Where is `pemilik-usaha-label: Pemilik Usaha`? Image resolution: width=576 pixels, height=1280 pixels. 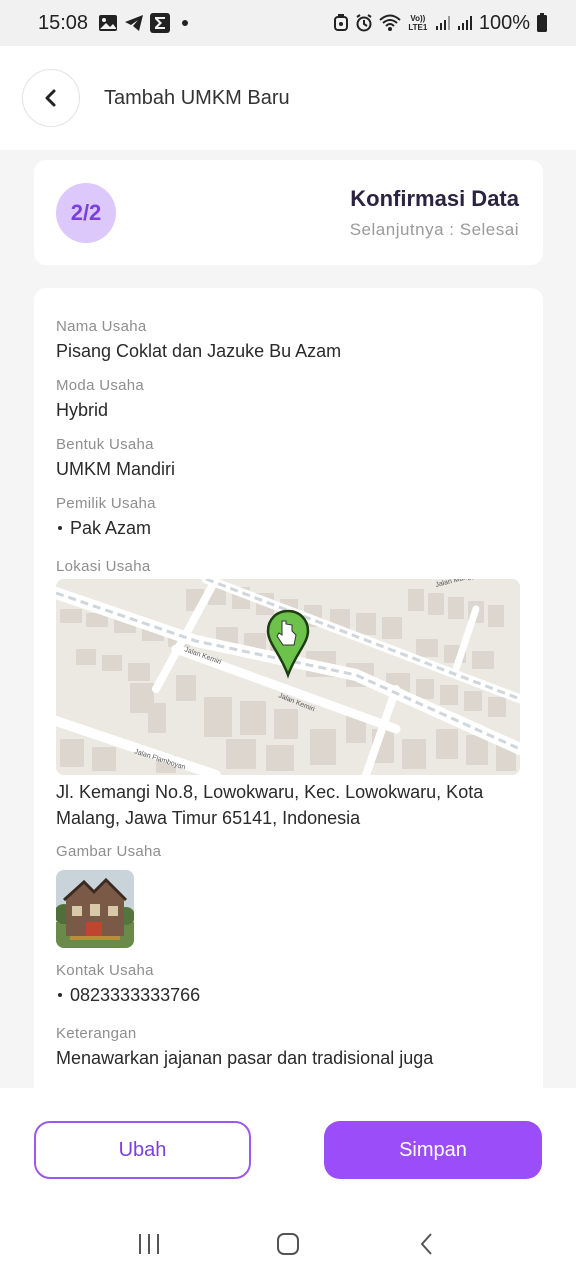 pemilik-usaha-label: Pemilik Usaha is located at coordinates (106, 503).